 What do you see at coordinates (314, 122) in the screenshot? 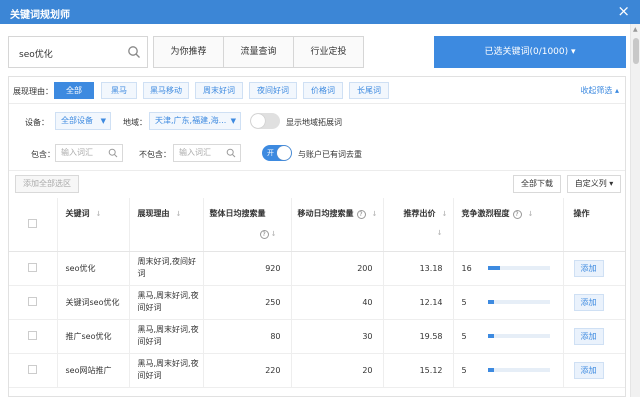
I see `region-expand-label: 显示地域拓展词` at bounding box center [314, 122].